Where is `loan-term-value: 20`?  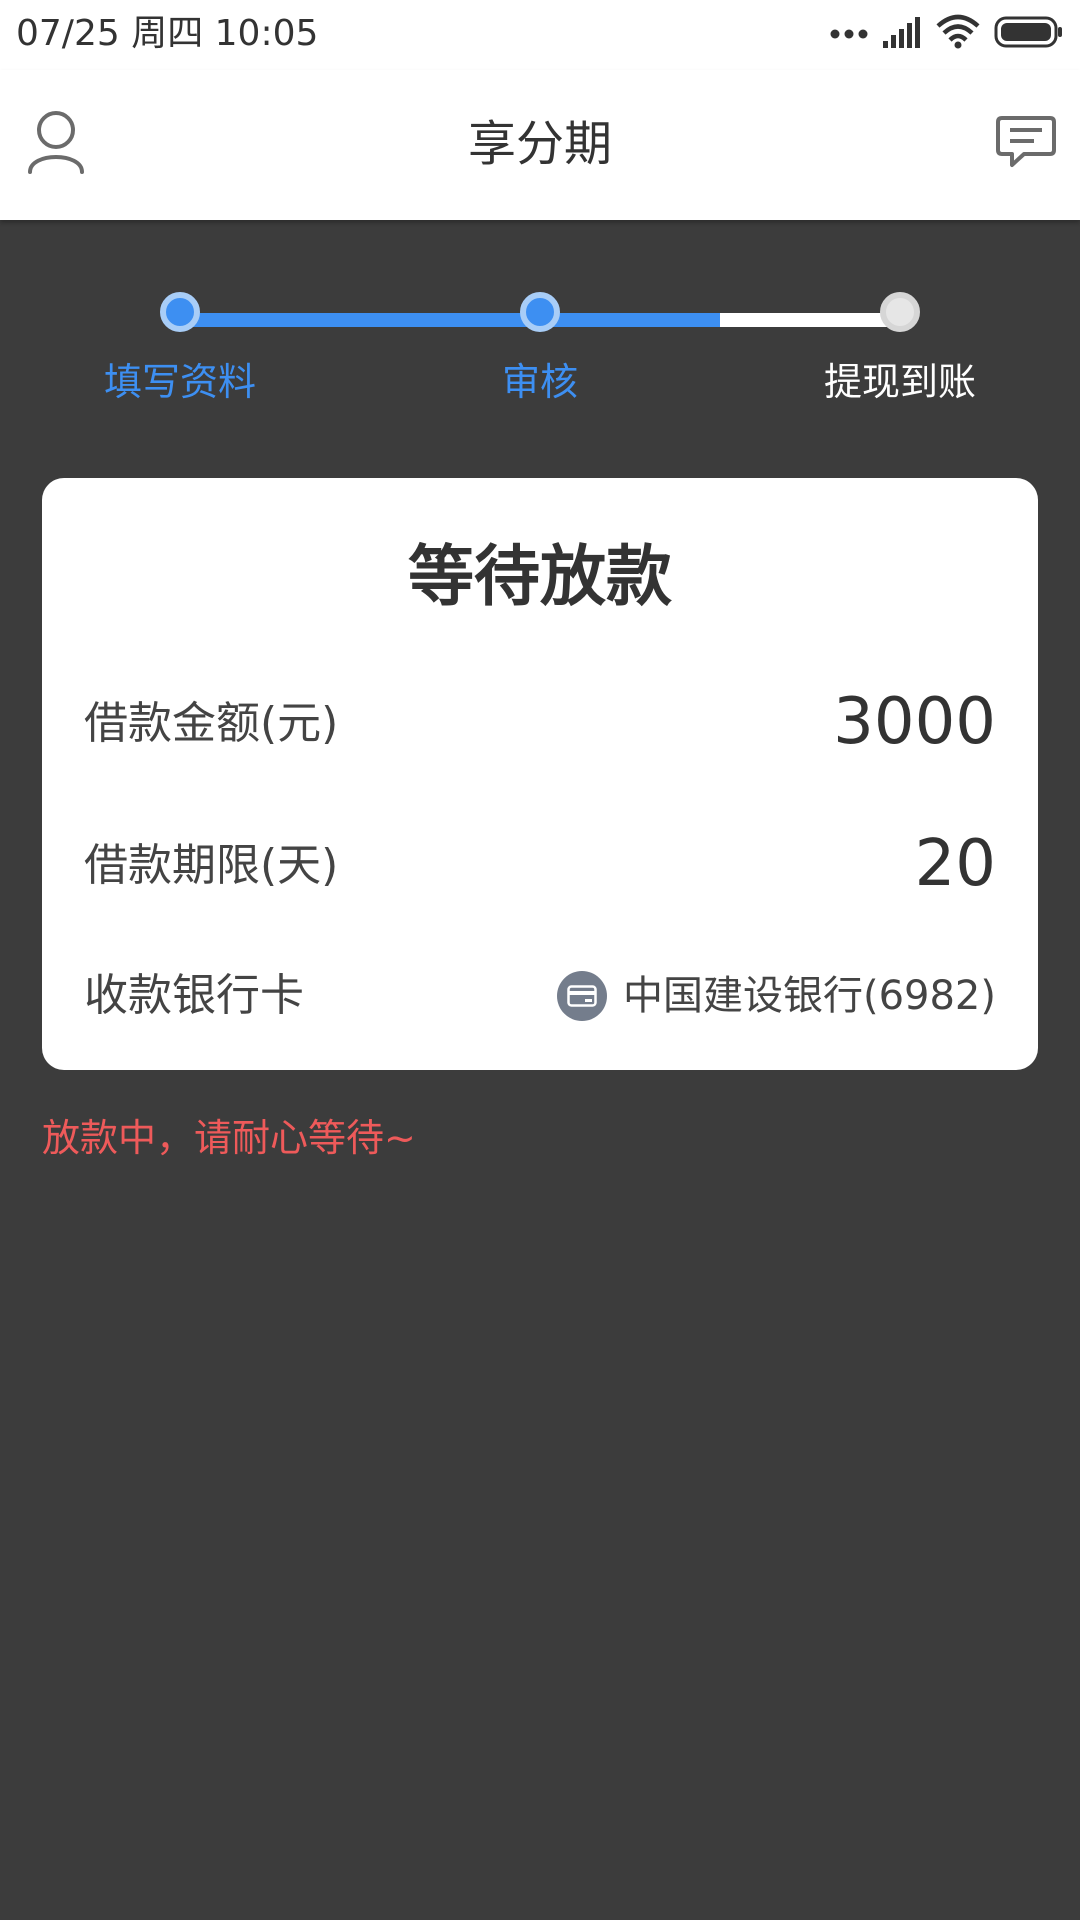
loan-term-value: 20 is located at coordinates (955, 864).